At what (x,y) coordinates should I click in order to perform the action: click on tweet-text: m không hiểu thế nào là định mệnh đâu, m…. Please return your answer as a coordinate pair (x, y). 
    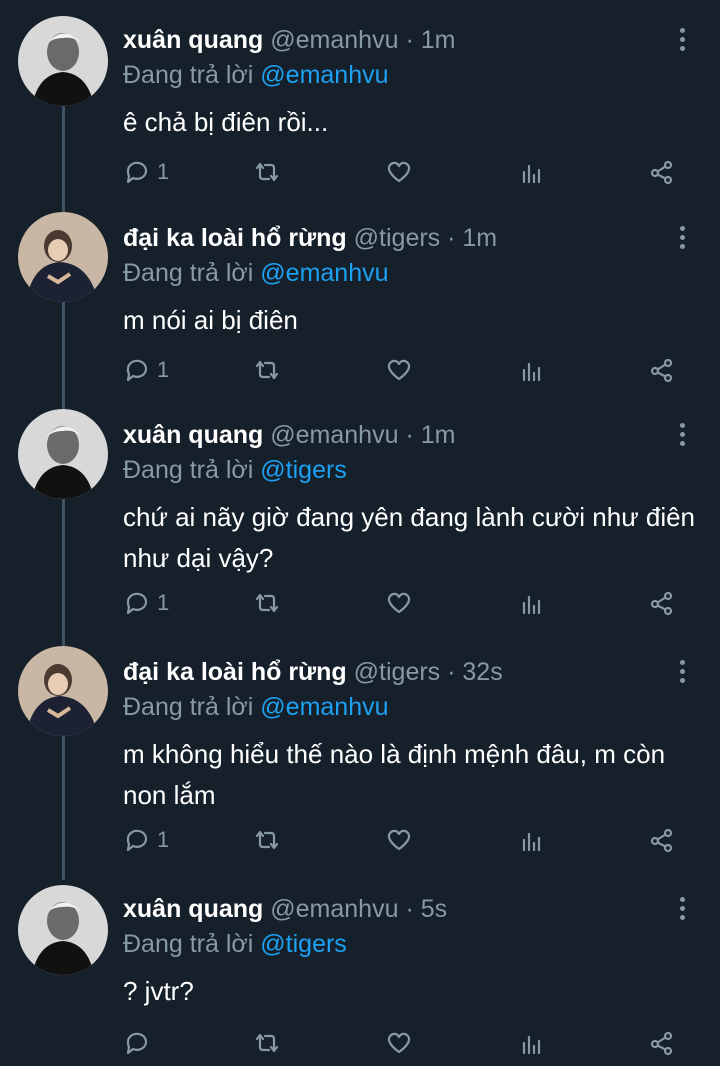
    Looking at the image, I should click on (394, 774).